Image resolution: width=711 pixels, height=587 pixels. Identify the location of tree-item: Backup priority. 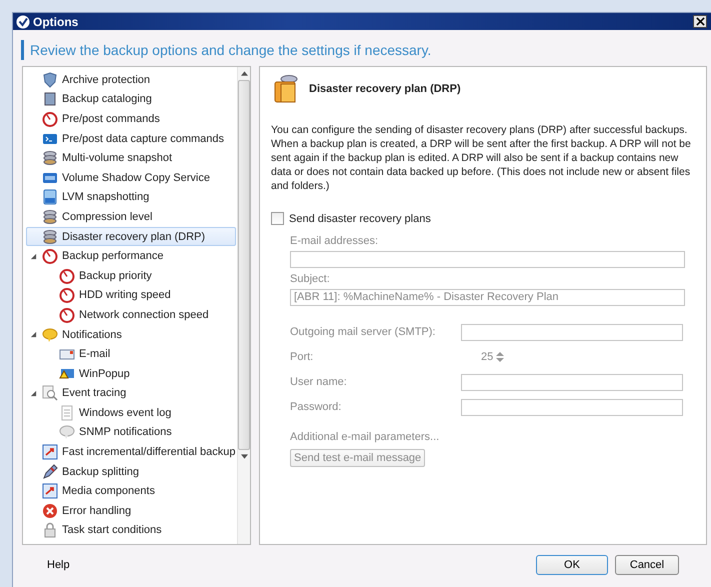
(131, 276).